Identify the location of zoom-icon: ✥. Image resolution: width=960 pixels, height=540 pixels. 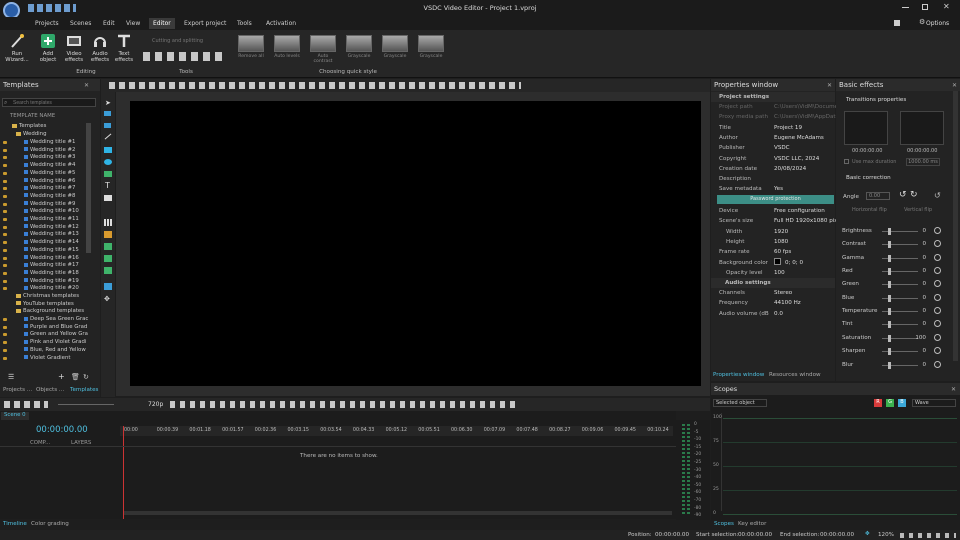
(867, 534).